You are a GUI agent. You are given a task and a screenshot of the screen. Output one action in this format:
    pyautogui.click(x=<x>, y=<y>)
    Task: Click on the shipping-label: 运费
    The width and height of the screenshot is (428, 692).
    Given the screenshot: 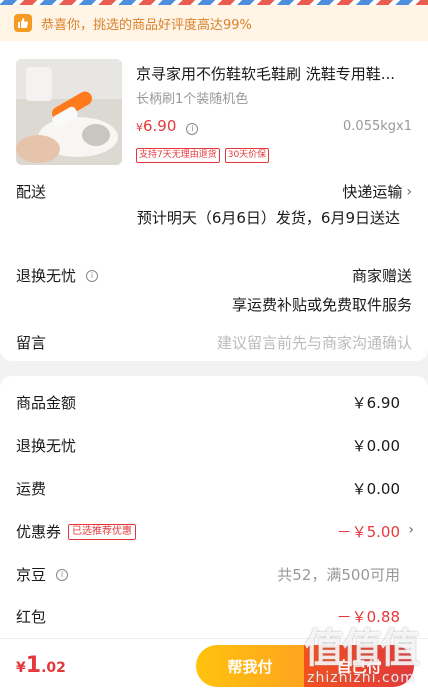 What is the action you would take?
    pyautogui.click(x=31, y=489)
    